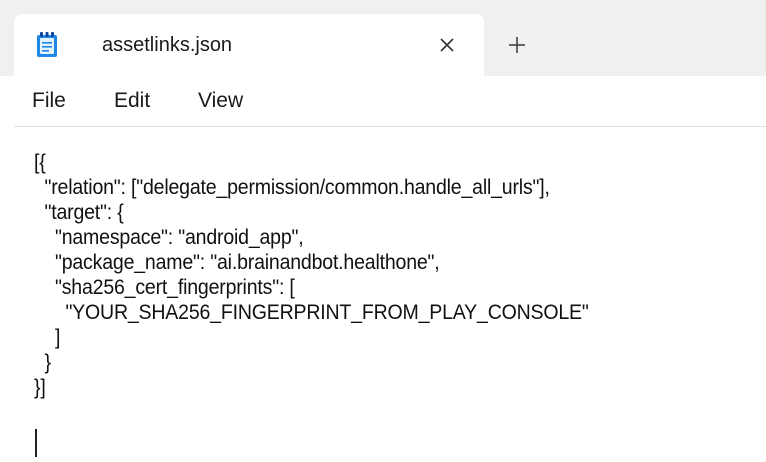 This screenshot has height=462, width=766. What do you see at coordinates (40, 387) in the screenshot?
I see `code-line: }]` at bounding box center [40, 387].